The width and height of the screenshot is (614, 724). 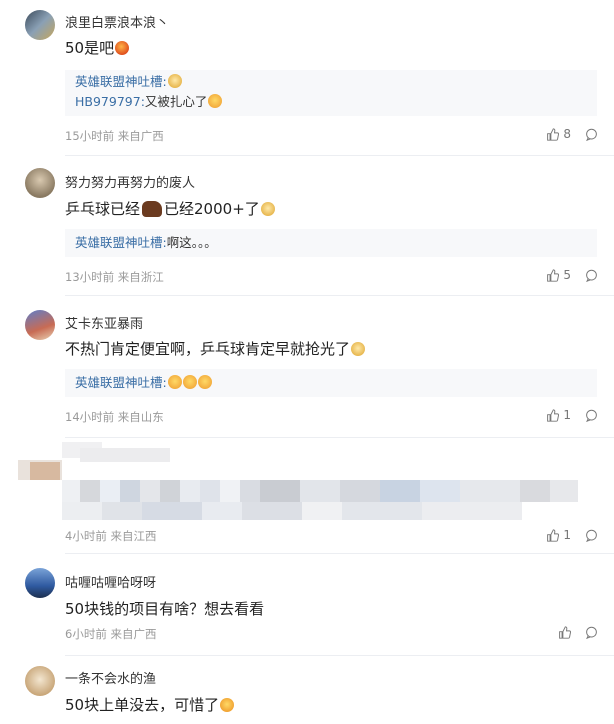 I want to click on comment-actions: 5, so click(x=572, y=275).